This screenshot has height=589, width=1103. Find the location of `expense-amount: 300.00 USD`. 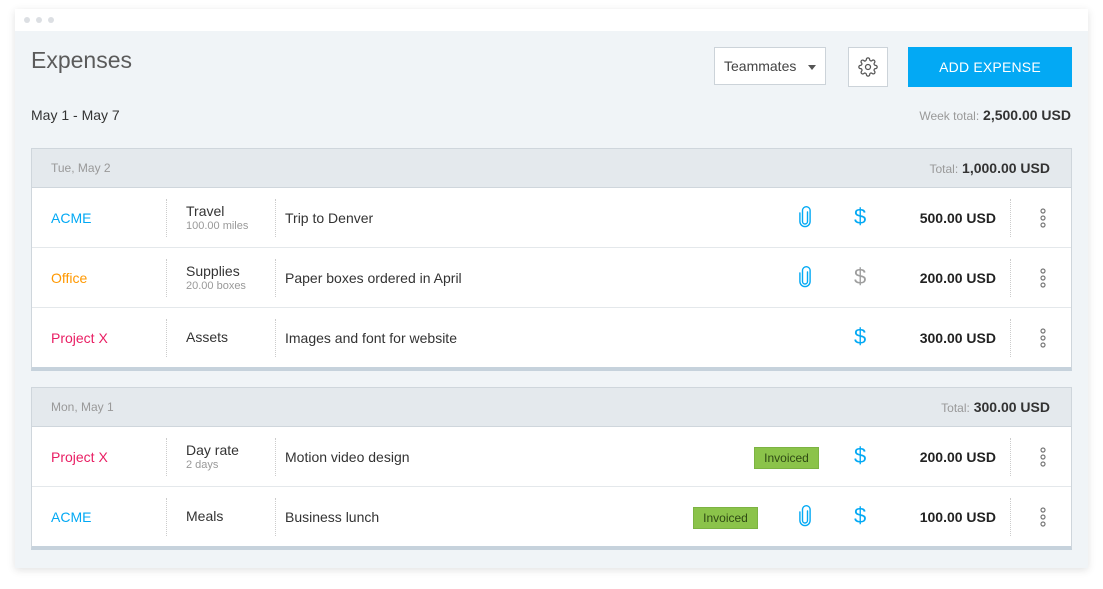

expense-amount: 300.00 USD is located at coordinates (957, 338).